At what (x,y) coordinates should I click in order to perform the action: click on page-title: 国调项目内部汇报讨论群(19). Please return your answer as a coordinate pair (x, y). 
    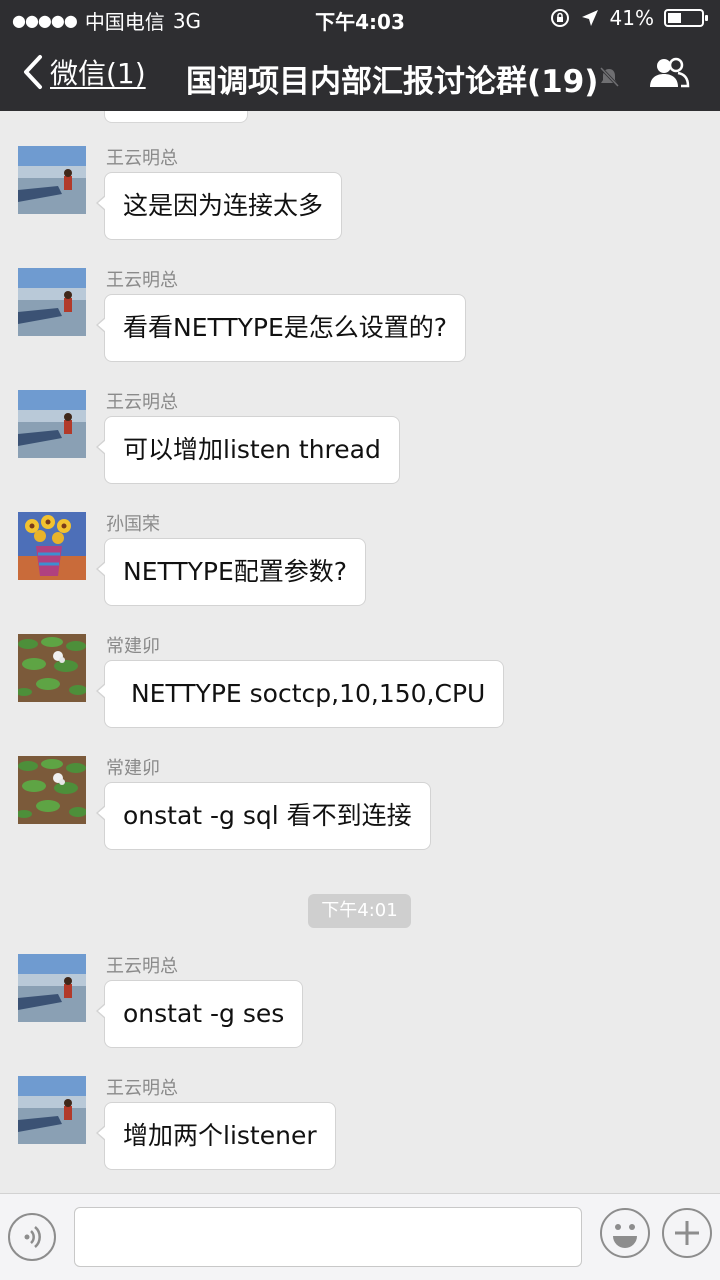
    Looking at the image, I should click on (392, 82).